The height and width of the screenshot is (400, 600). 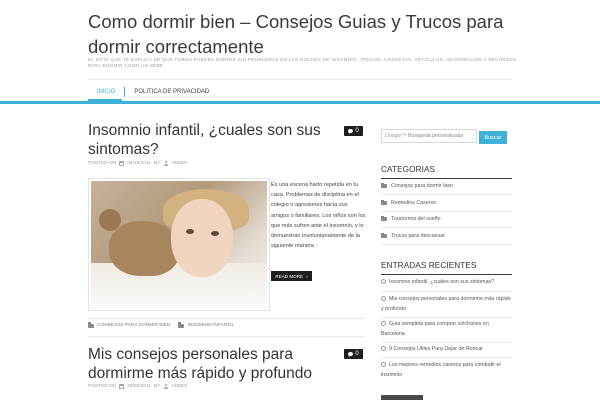 I want to click on search-input: Google™ Búsqueda personalizada, so click(x=429, y=136).